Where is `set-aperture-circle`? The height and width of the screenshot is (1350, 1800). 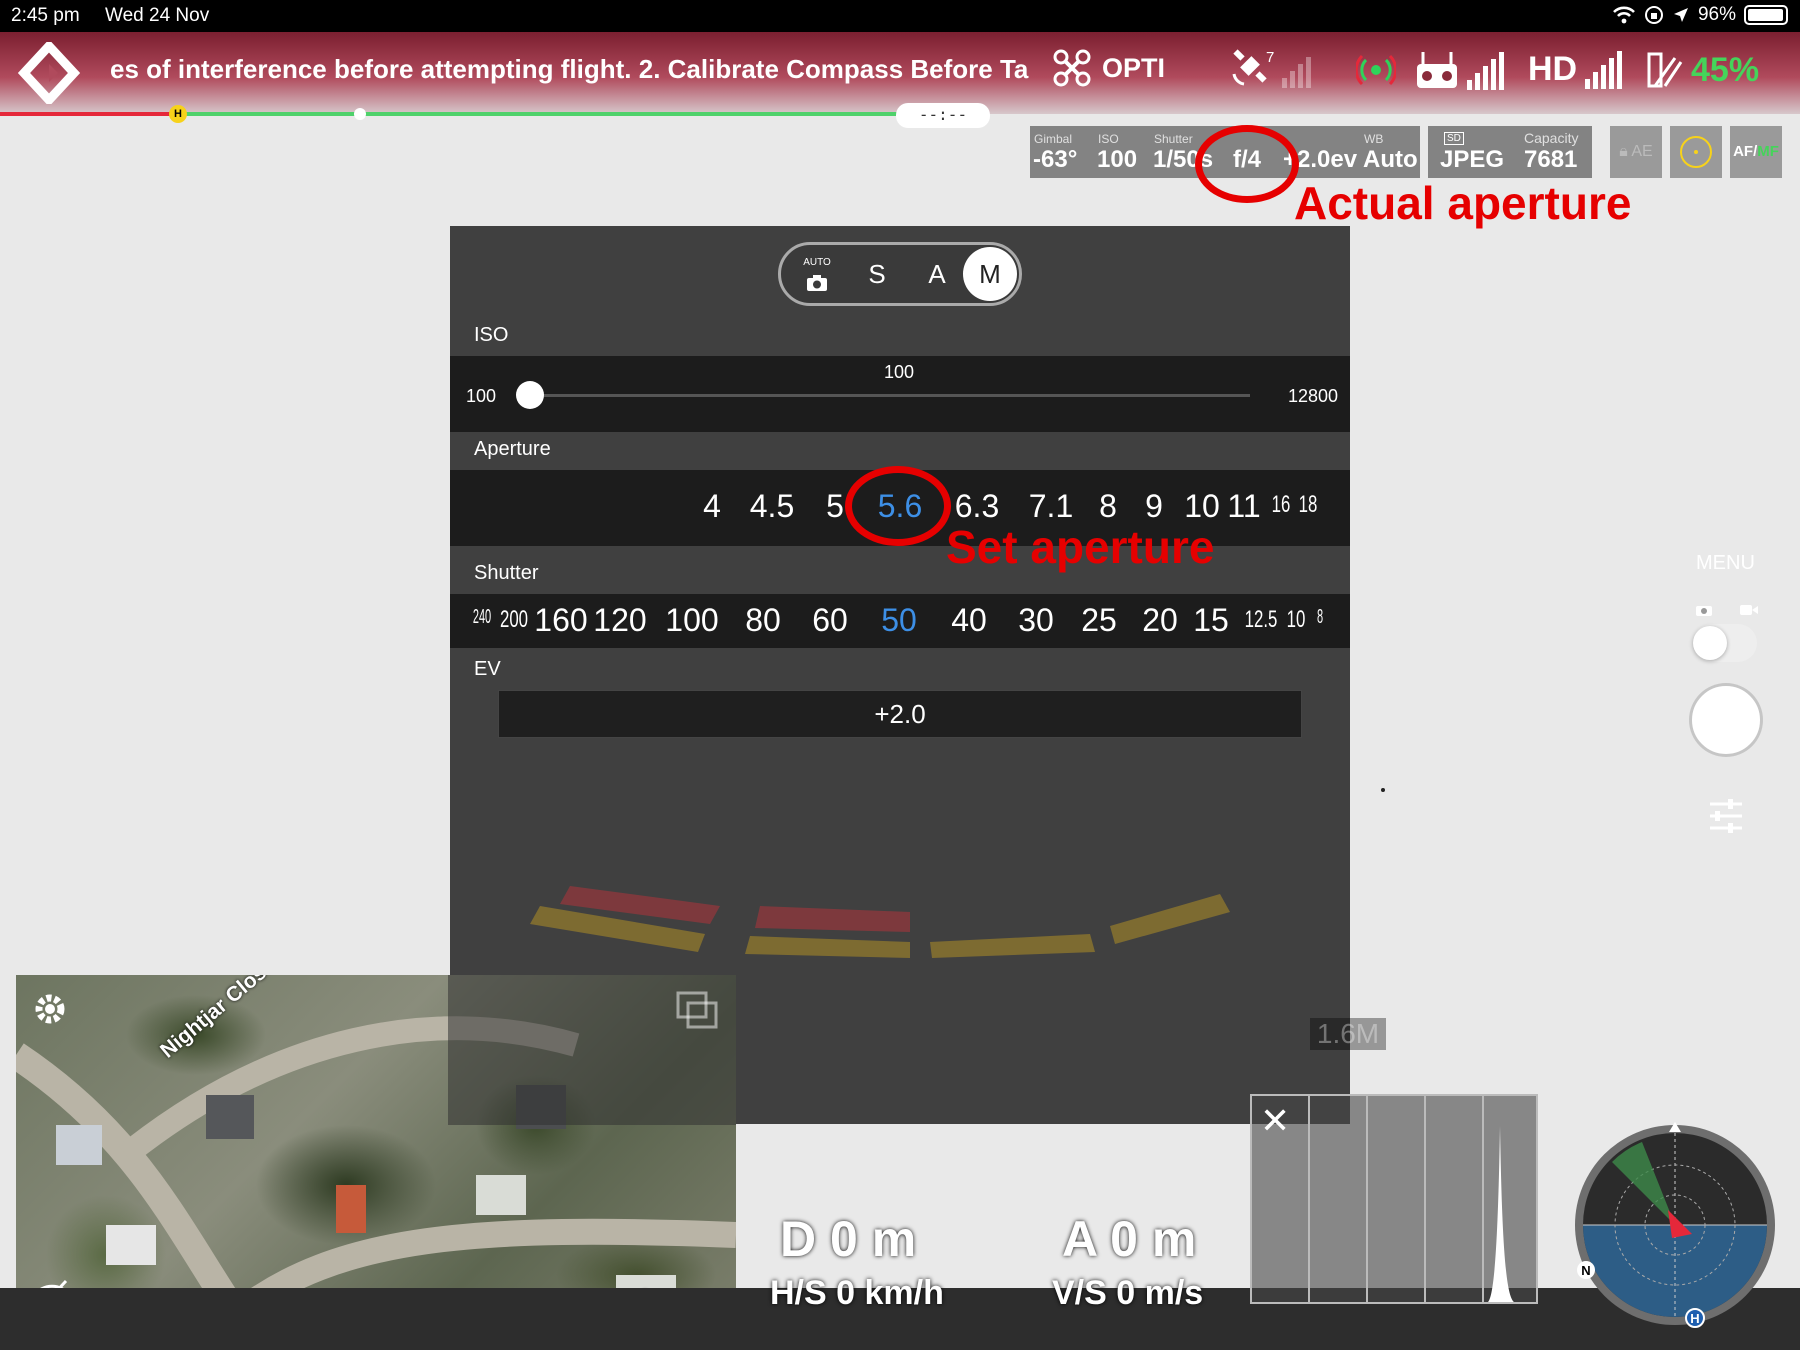
set-aperture-circle is located at coordinates (898, 506).